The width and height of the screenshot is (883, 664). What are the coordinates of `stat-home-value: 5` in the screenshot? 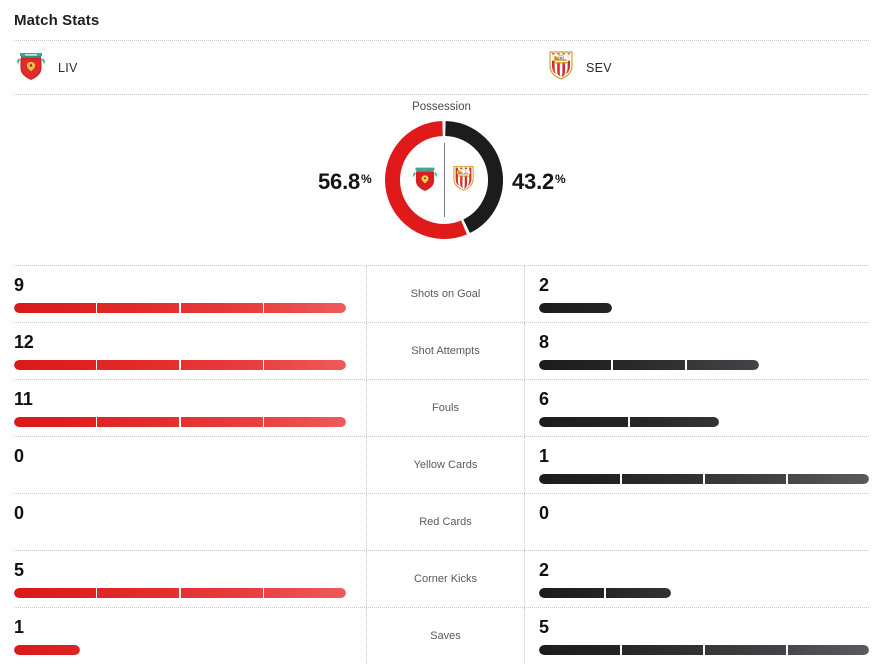 It's located at (19, 570).